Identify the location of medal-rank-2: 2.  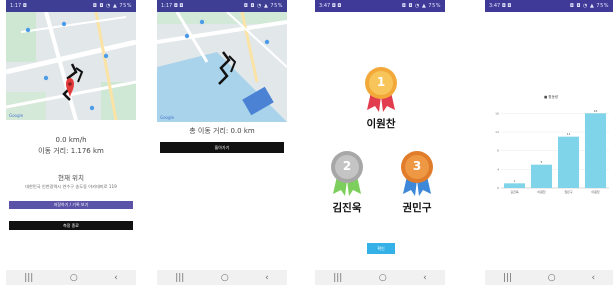
(347, 166).